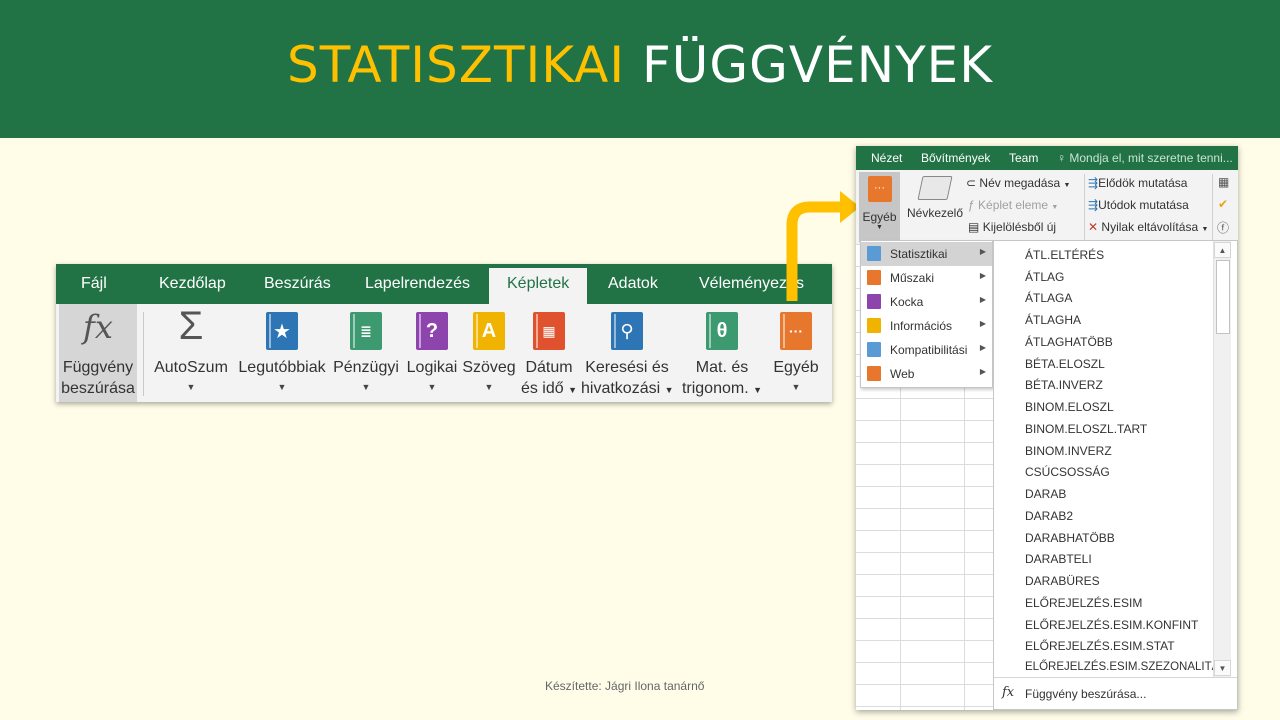 The image size is (1280, 720). What do you see at coordinates (1012, 227) in the screenshot?
I see `create-from-selection-button: ▤ Kijelölésből új` at bounding box center [1012, 227].